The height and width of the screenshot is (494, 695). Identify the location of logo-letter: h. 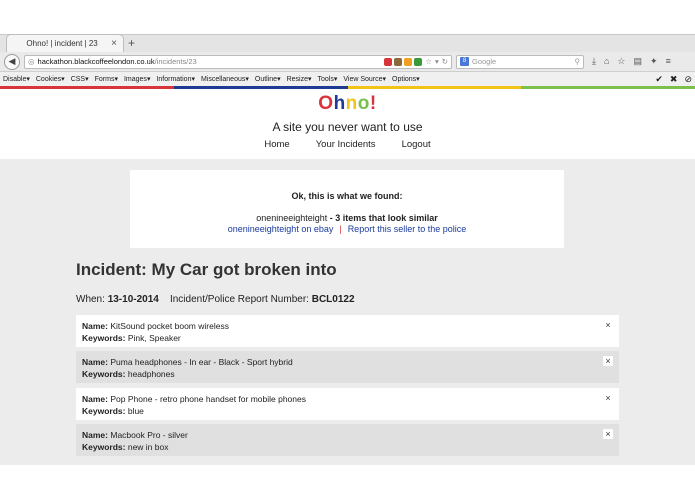
(339, 103).